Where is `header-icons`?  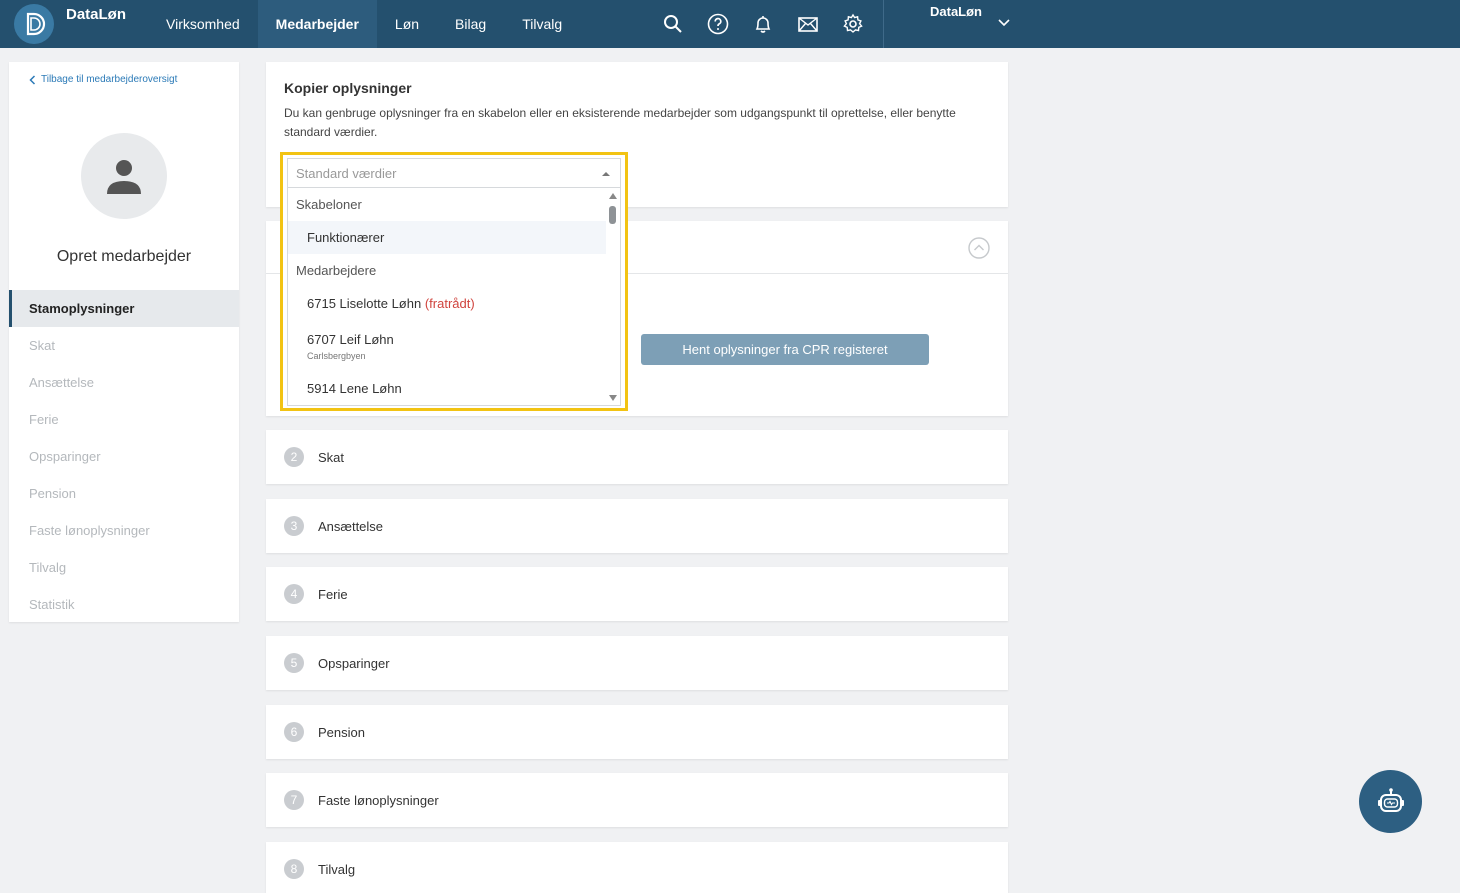 header-icons is located at coordinates (762, 24).